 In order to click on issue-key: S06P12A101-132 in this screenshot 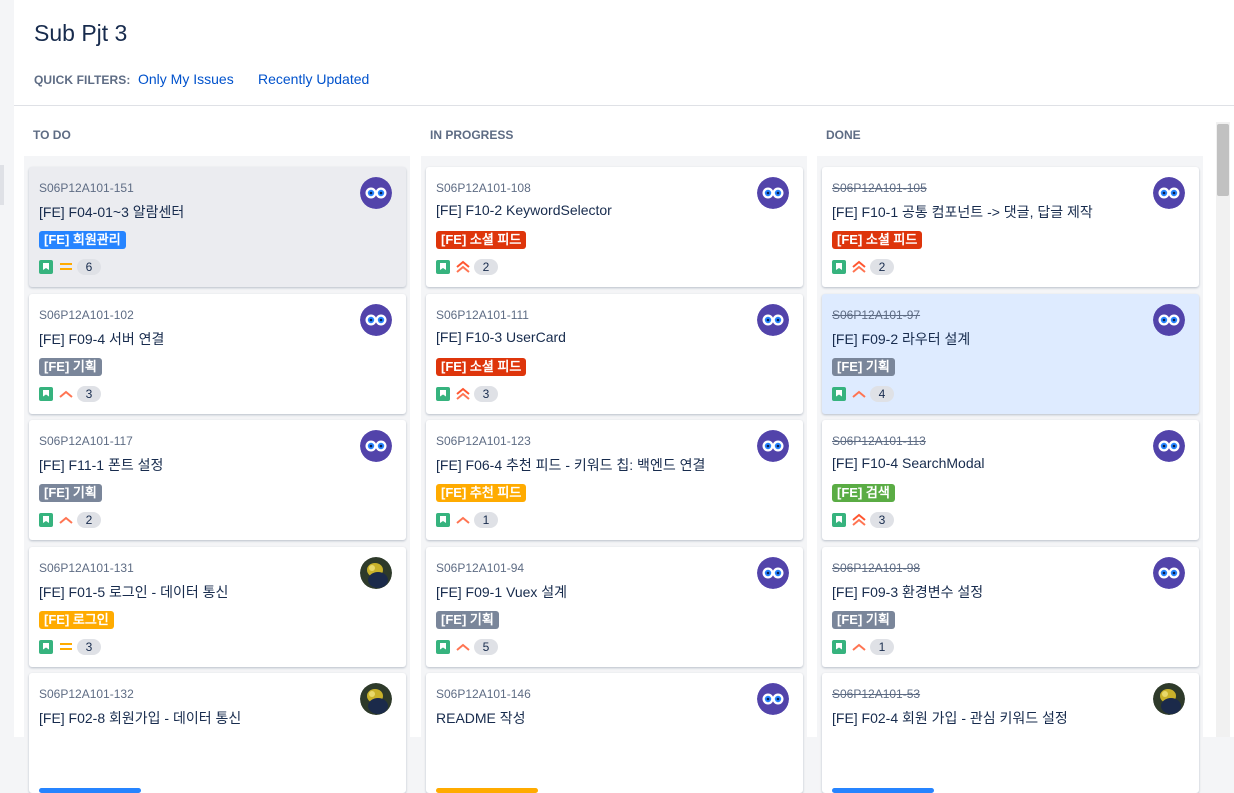, I will do `click(86, 694)`.